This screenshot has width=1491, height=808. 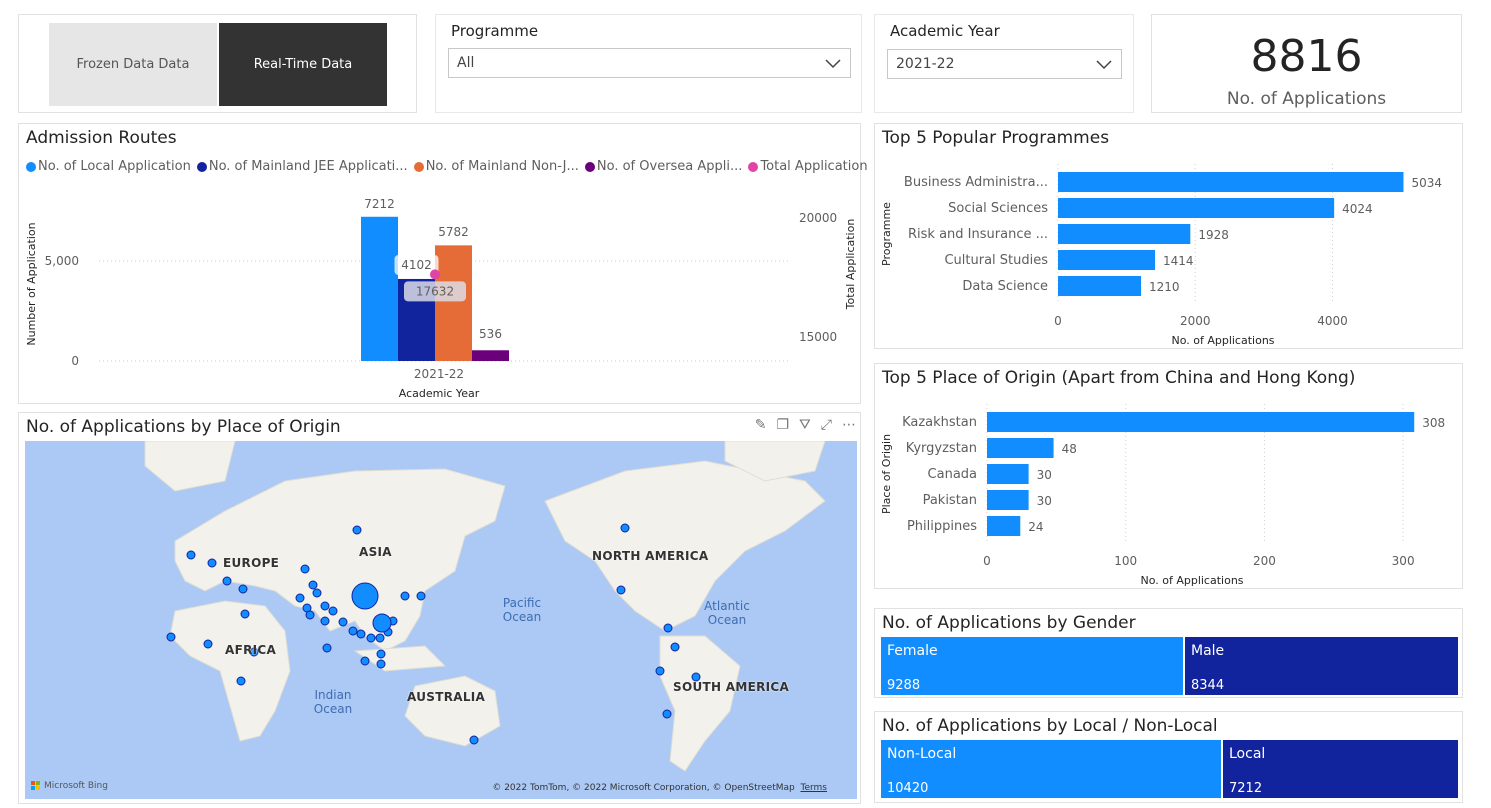 I want to click on kpi-label: No. of Applications, so click(x=1306, y=99).